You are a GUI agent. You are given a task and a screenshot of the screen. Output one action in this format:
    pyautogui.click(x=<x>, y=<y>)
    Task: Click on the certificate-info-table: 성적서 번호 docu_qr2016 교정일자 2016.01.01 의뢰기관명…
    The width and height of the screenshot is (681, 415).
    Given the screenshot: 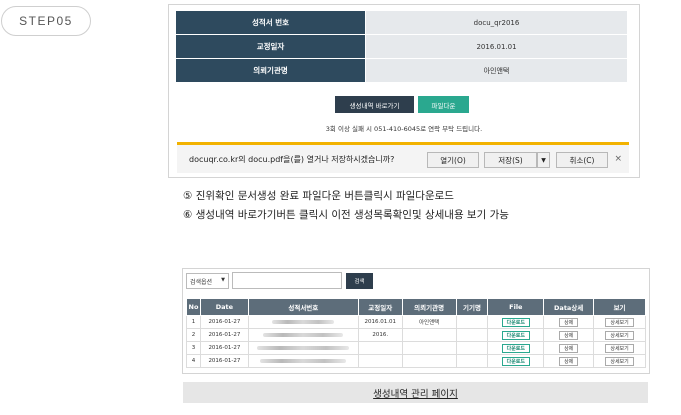 What is the action you would take?
    pyautogui.click(x=401, y=46)
    